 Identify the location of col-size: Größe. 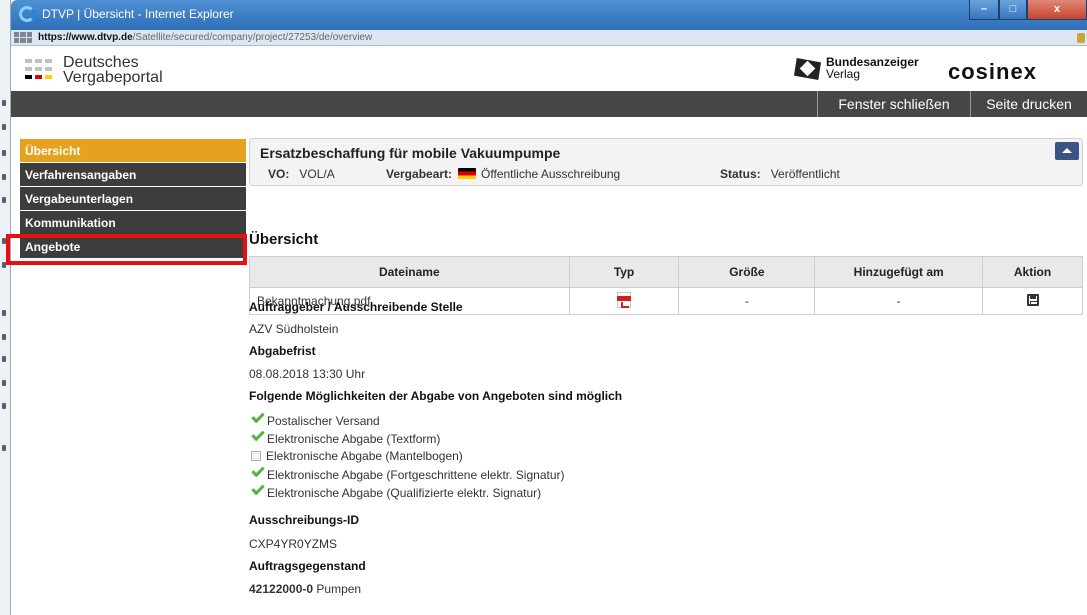
(747, 272).